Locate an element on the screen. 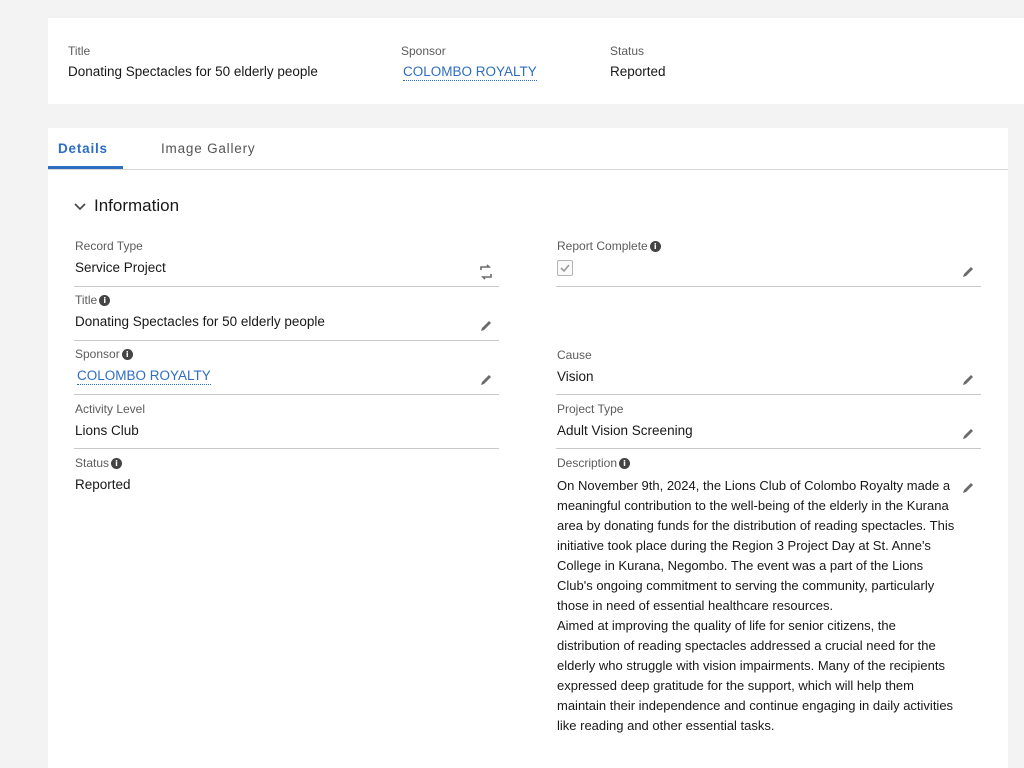 The image size is (1024, 768). project-type-label: Project Type is located at coordinates (590, 409).